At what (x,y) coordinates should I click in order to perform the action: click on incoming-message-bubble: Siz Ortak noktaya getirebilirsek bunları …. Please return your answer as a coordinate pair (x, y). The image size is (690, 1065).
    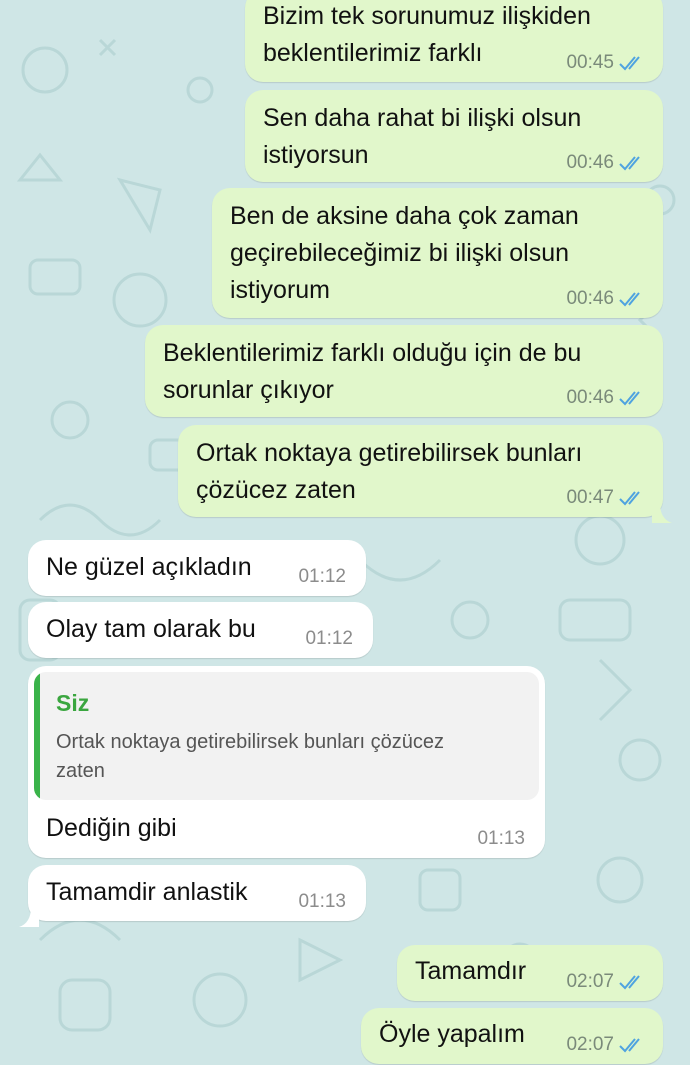
    Looking at the image, I should click on (286, 762).